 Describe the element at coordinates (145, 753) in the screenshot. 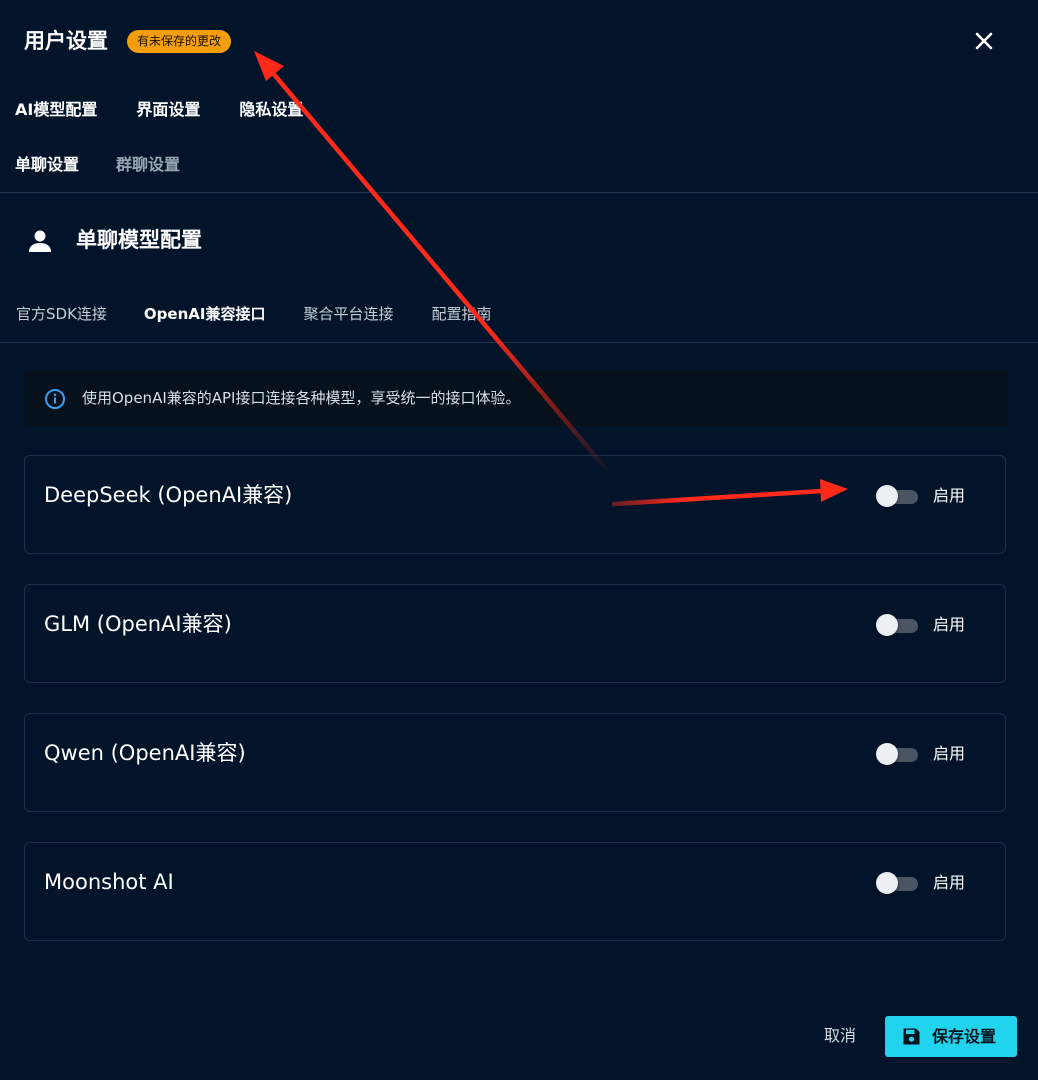

I see `provider-name: Qwen (OpenAI兼容)` at that location.